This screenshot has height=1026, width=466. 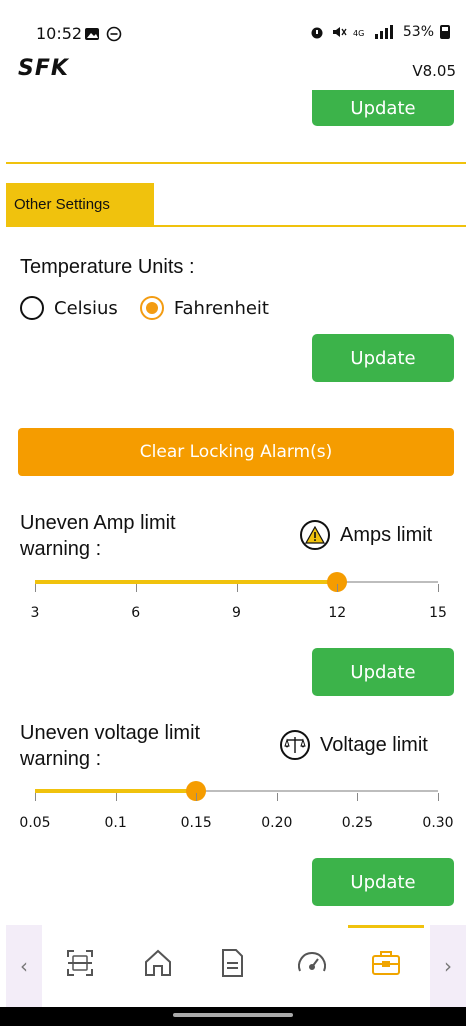 I want to click on status-time: 10:52, so click(x=59, y=33).